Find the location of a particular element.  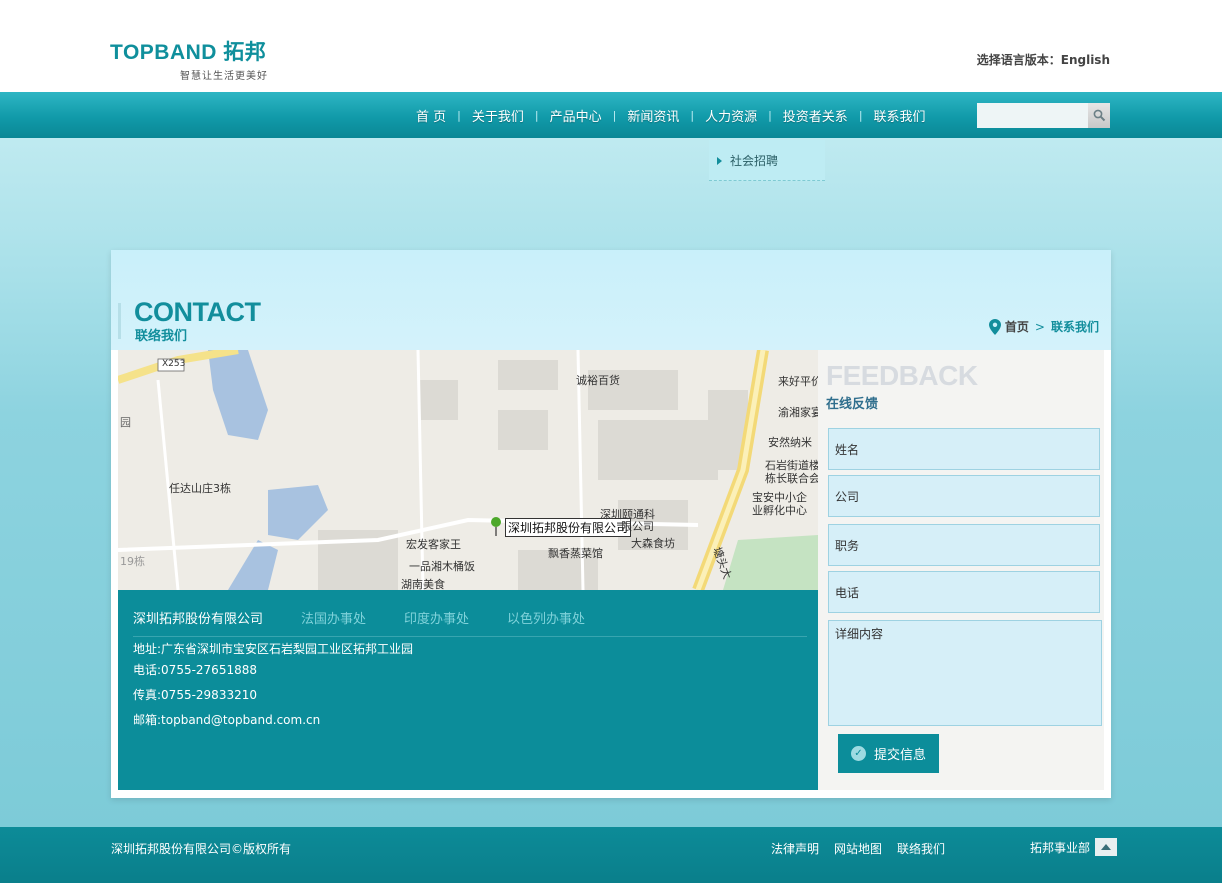

submenu-social-recruit: 社会招聘 is located at coordinates (747, 160).